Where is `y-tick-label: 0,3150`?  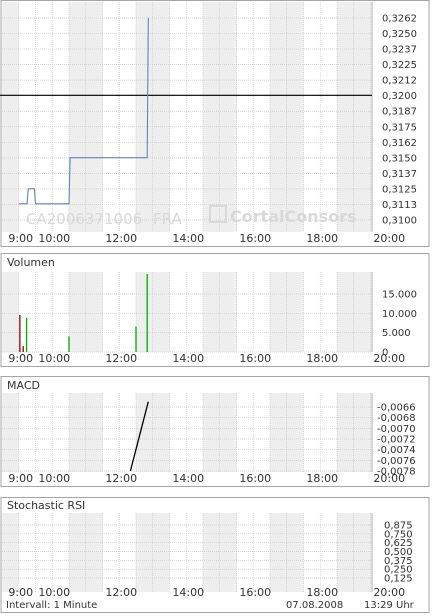 y-tick-label: 0,3150 is located at coordinates (399, 158).